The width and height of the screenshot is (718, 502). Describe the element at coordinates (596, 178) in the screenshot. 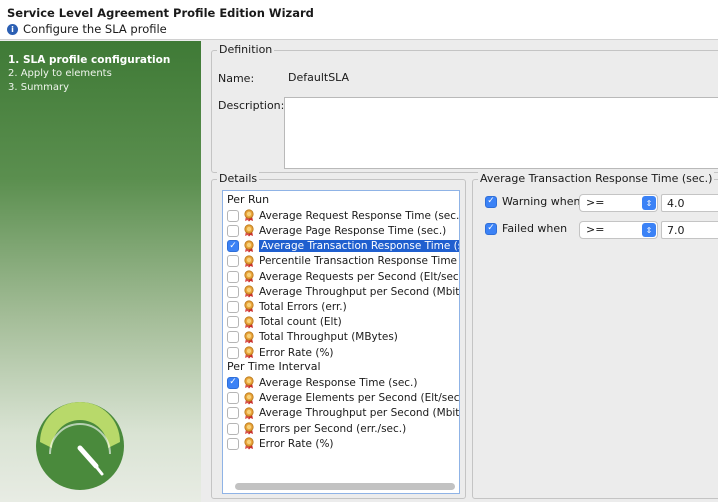

I see `threshold-group-label: Average Transaction Response Time (sec.)` at that location.